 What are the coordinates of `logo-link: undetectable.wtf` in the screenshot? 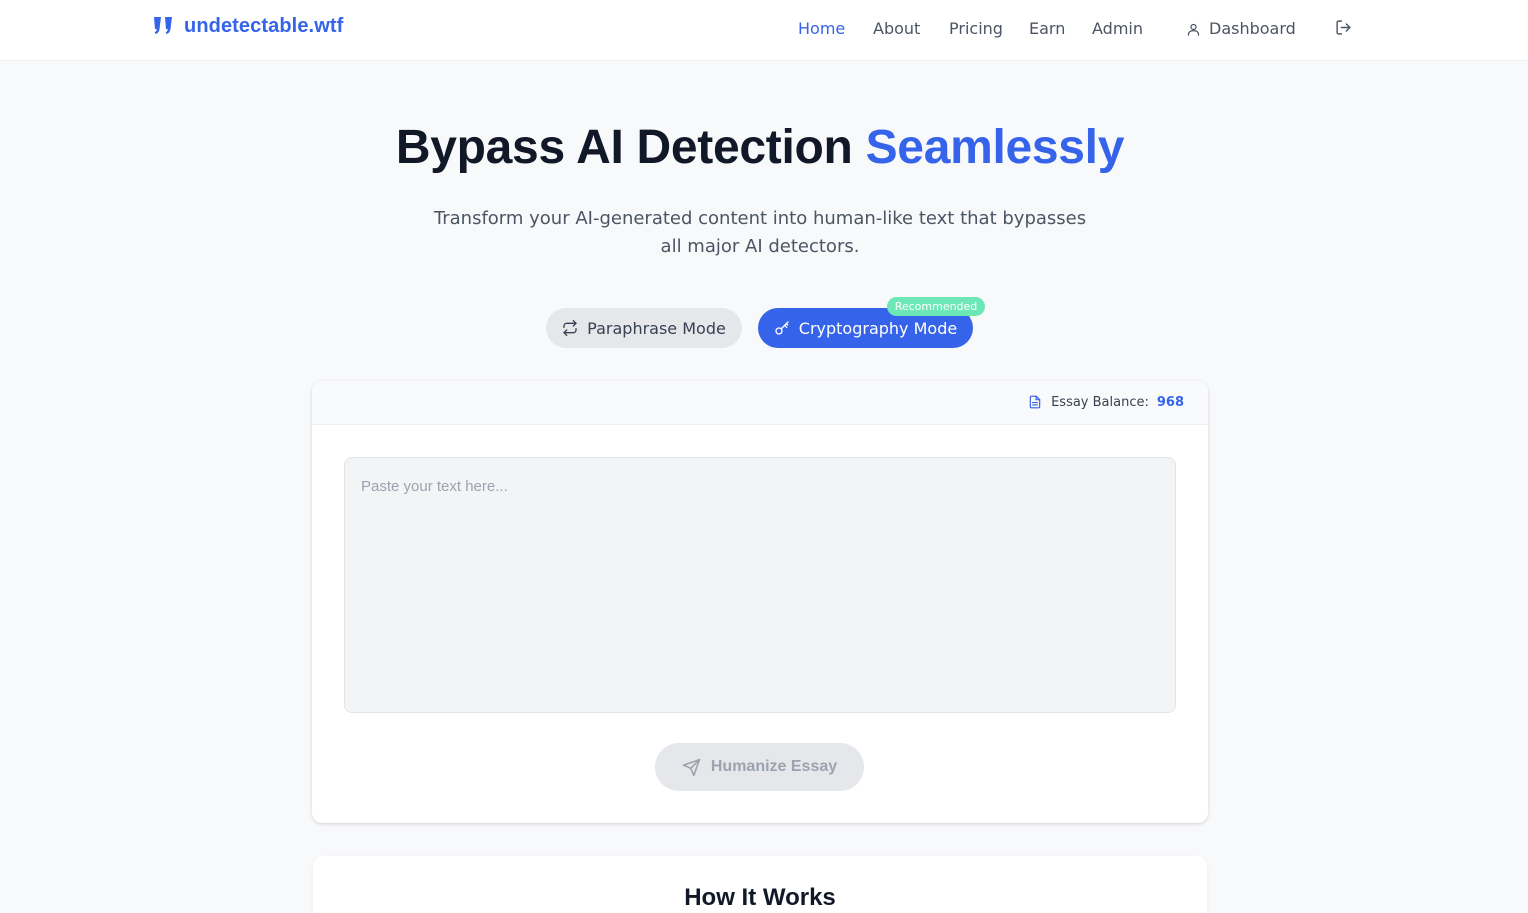 It's located at (247, 26).